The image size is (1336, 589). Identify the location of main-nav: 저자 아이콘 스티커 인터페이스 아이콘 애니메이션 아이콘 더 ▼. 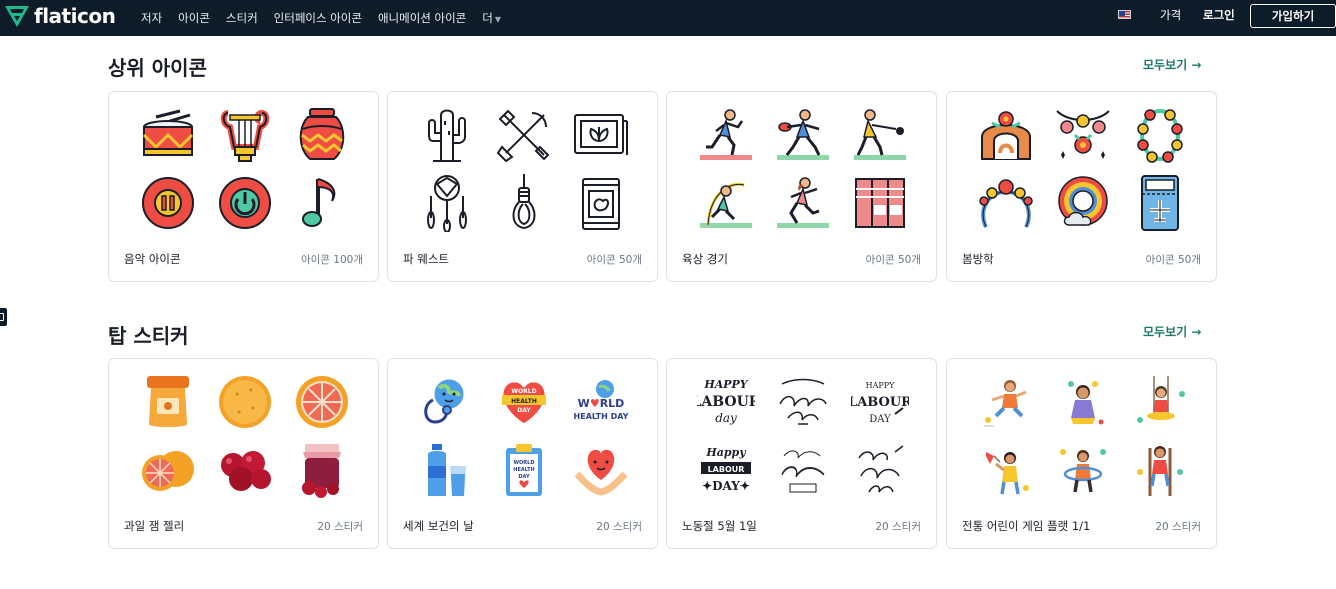
(329, 18).